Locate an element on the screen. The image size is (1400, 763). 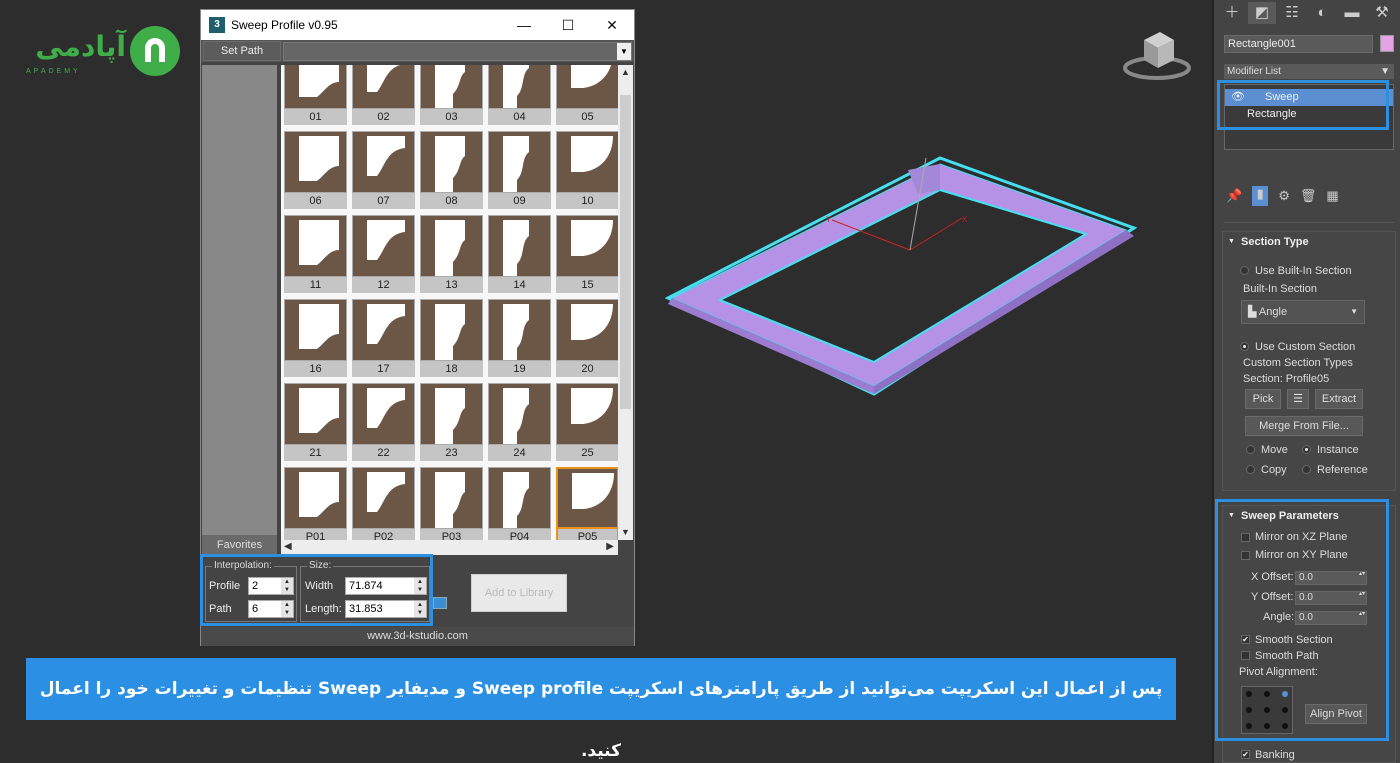
profile-thumb: 09 is located at coordinates (519, 170).